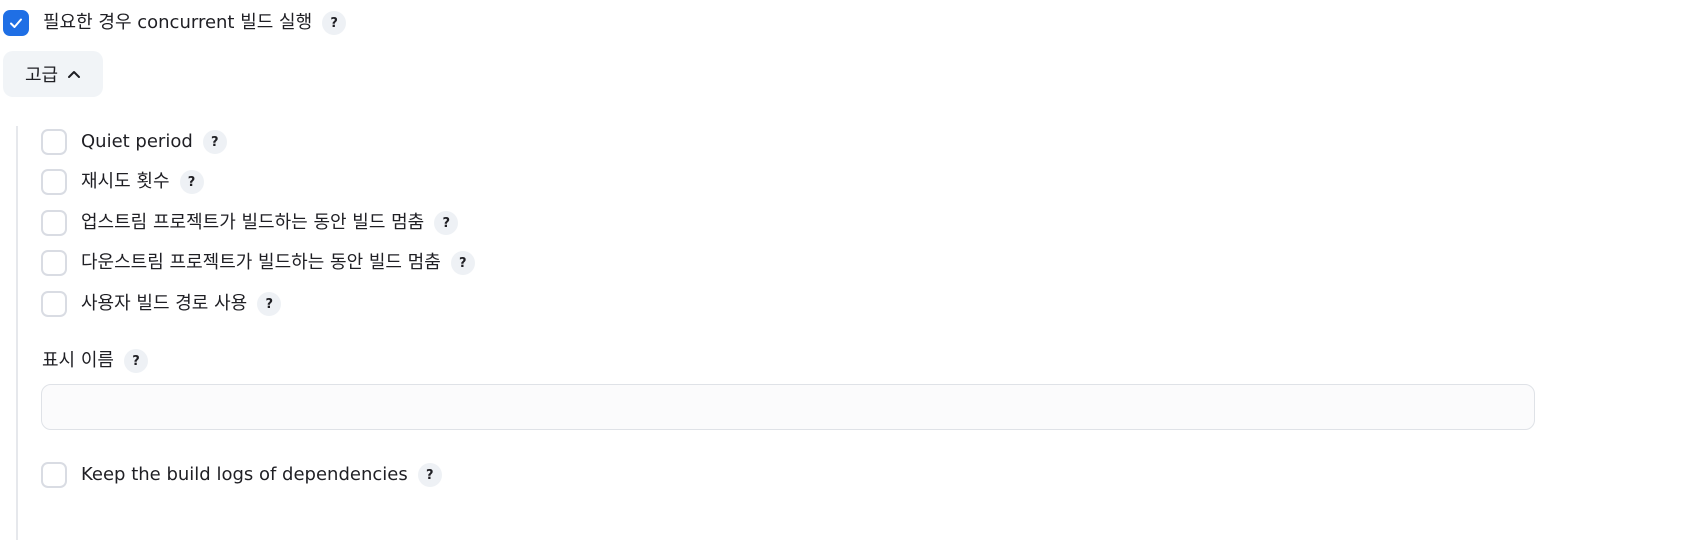 The height and width of the screenshot is (540, 1704). Describe the element at coordinates (74, 74) in the screenshot. I see `chevron-up-icon` at that location.